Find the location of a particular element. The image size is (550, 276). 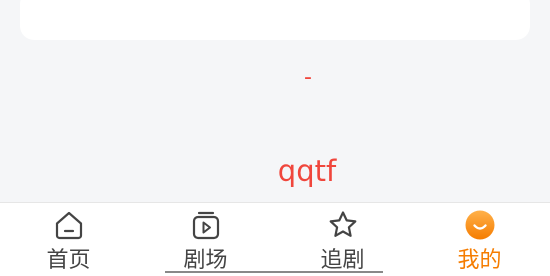

tab-mine: 我的 is located at coordinates (479, 239).